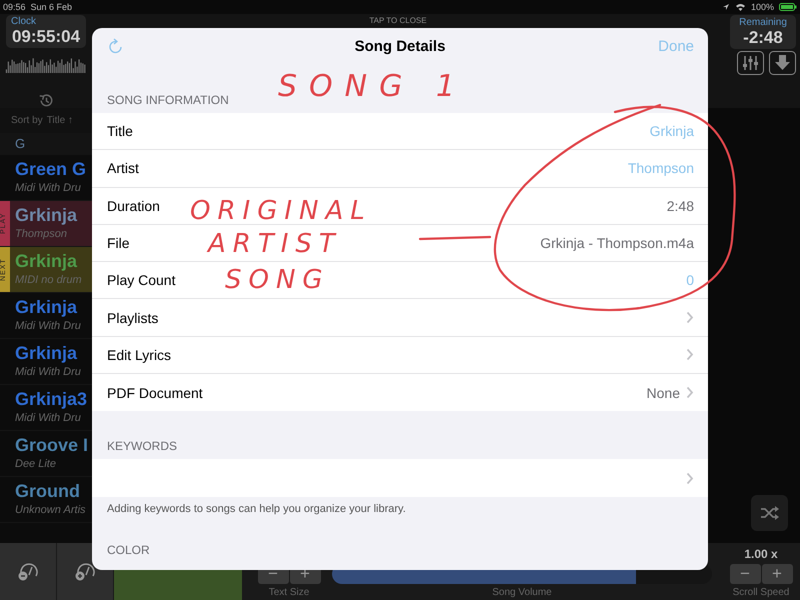 This screenshot has height=600, width=800. I want to click on metronome-minus-icon, so click(28, 572).